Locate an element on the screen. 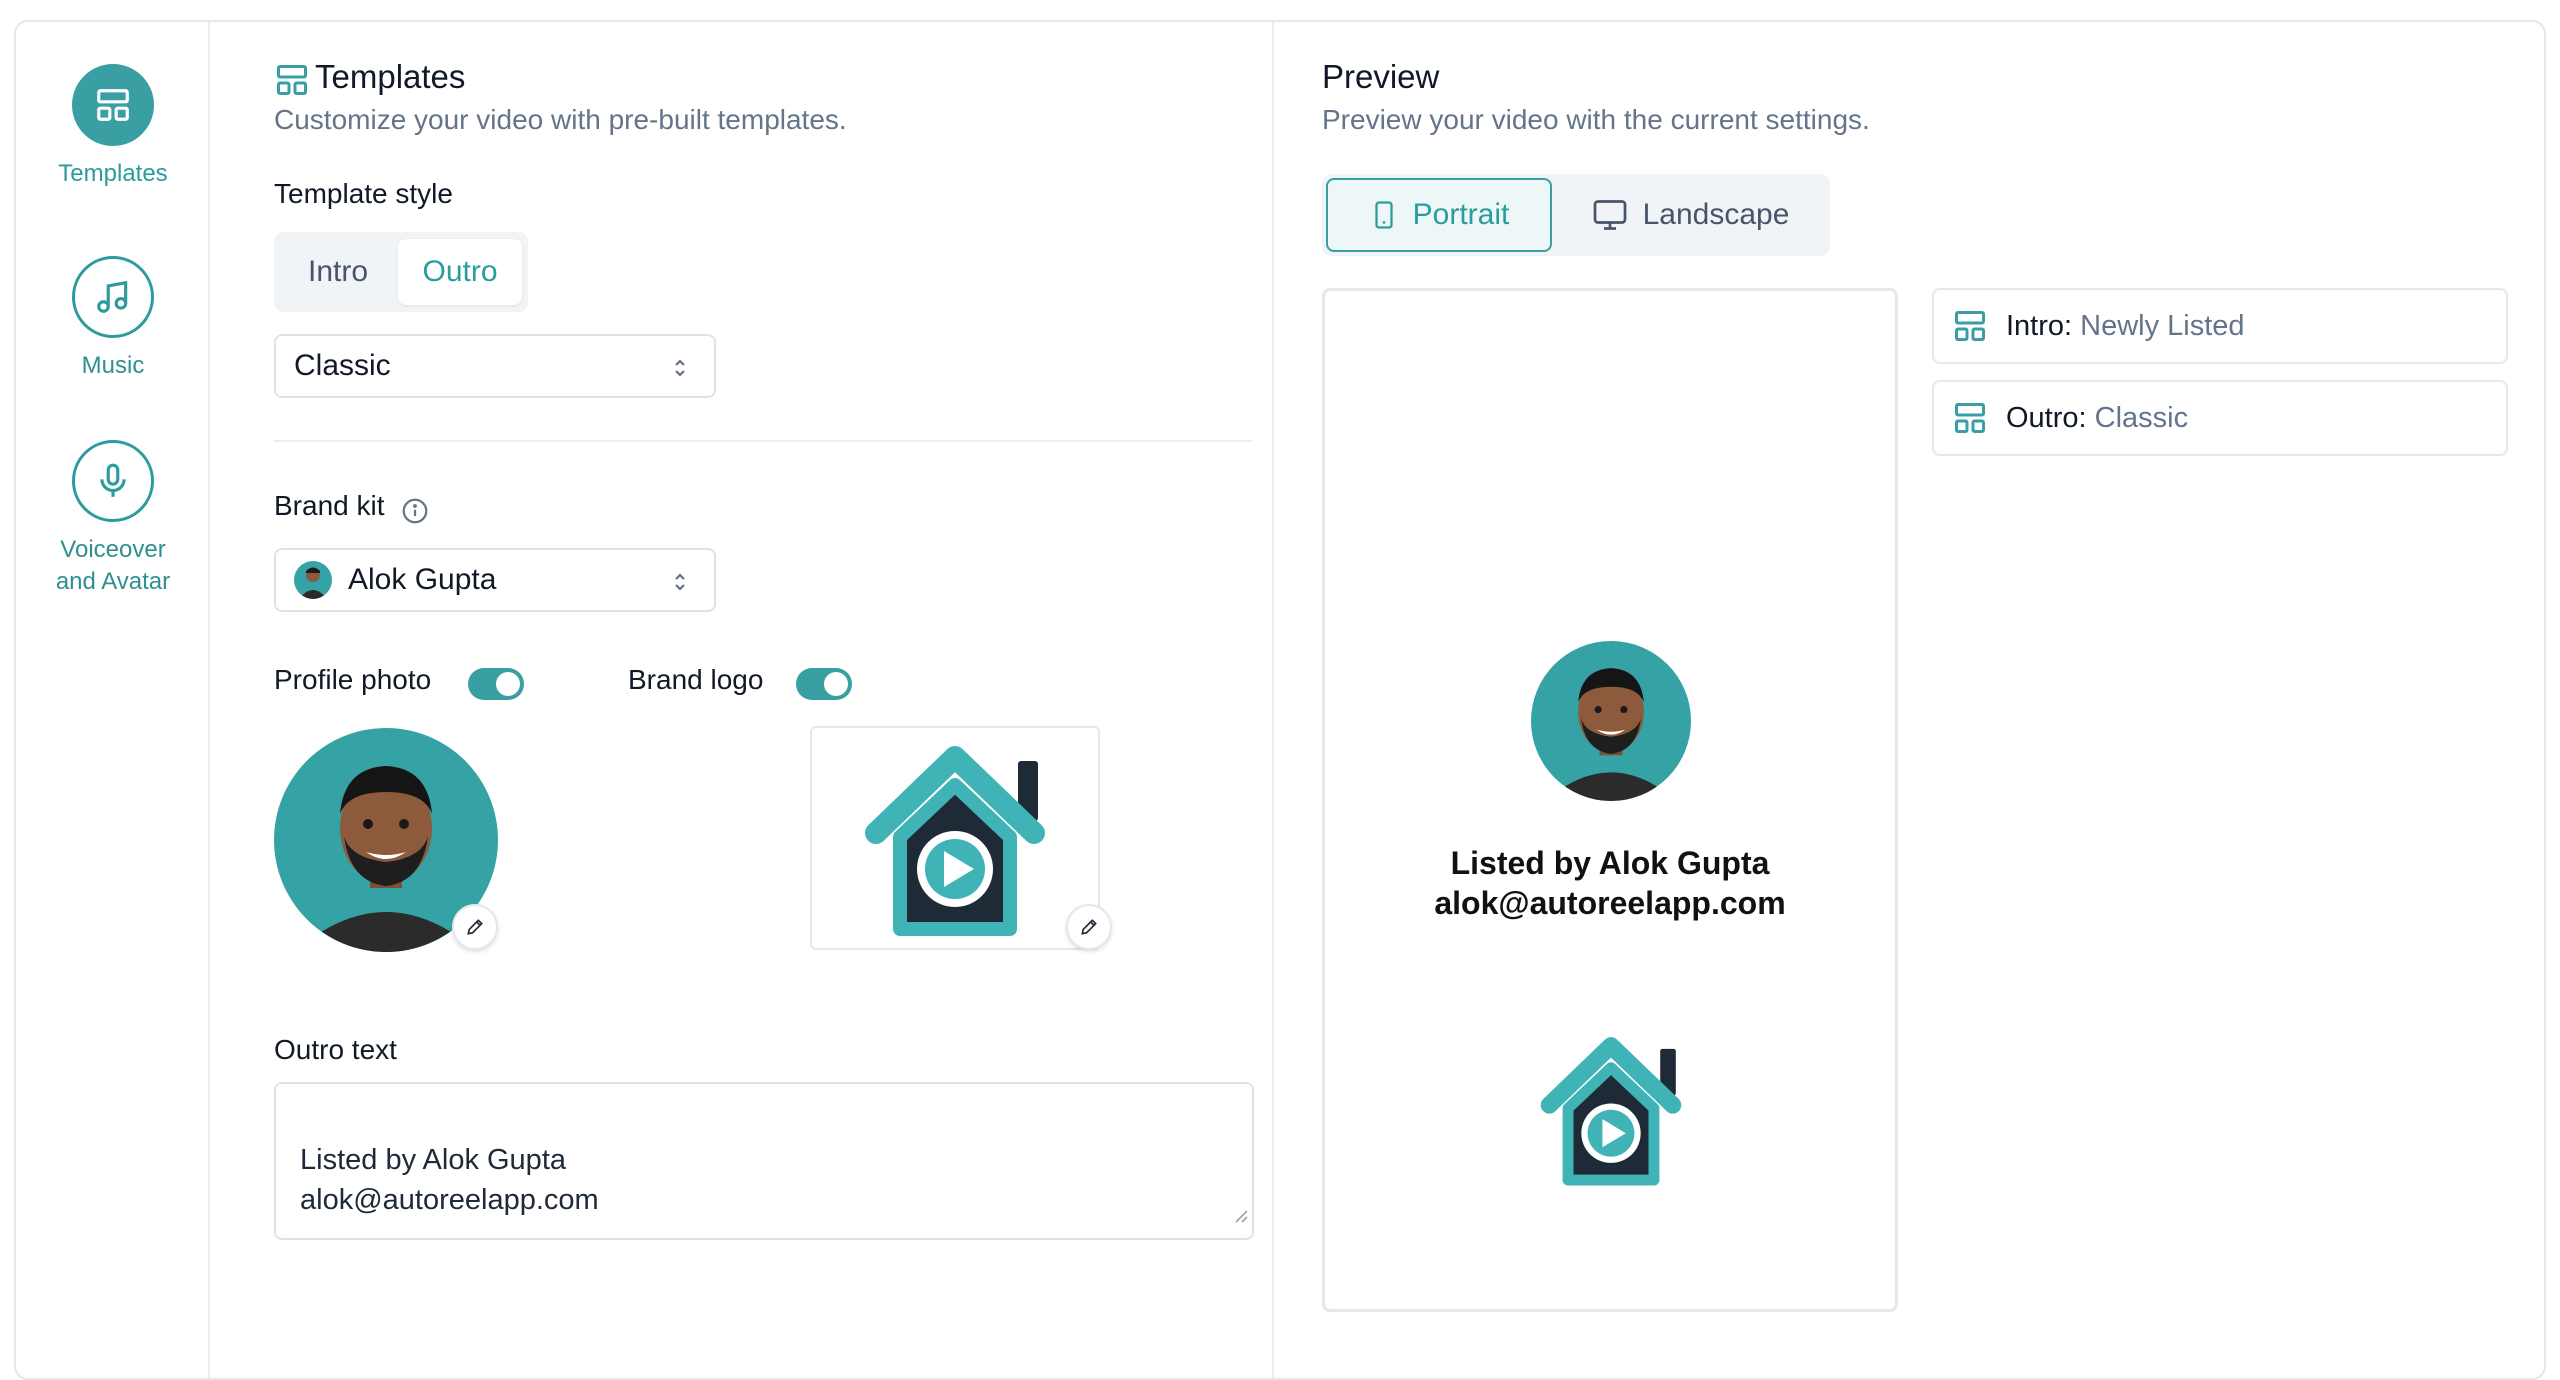 The width and height of the screenshot is (2560, 1380). outro-text-label: Outro text is located at coordinates (335, 1049).